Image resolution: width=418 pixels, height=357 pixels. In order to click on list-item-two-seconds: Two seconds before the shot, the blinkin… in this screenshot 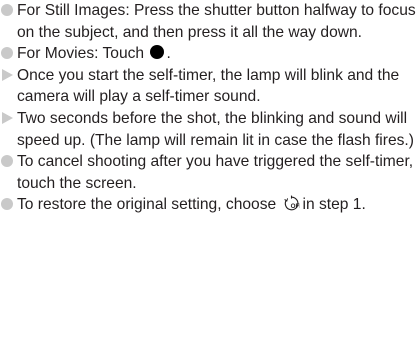, I will do `click(209, 129)`.